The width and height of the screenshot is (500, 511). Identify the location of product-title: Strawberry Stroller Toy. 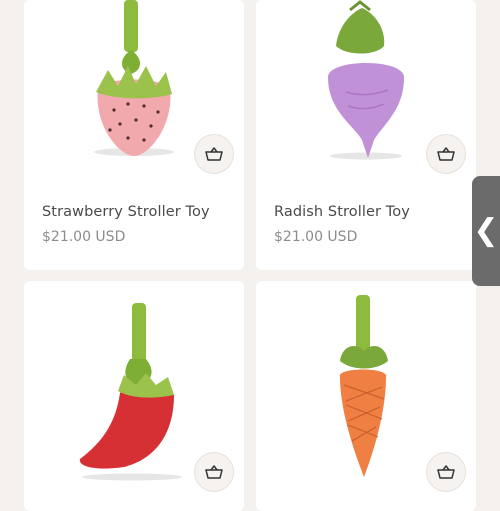
(126, 212).